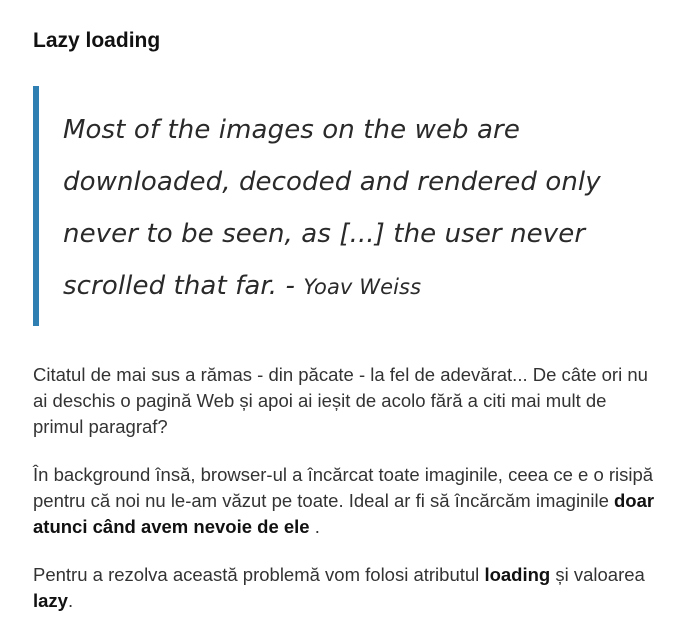 The image size is (690, 633). What do you see at coordinates (362, 287) in the screenshot?
I see `quote-author: Yoav Weiss` at bounding box center [362, 287].